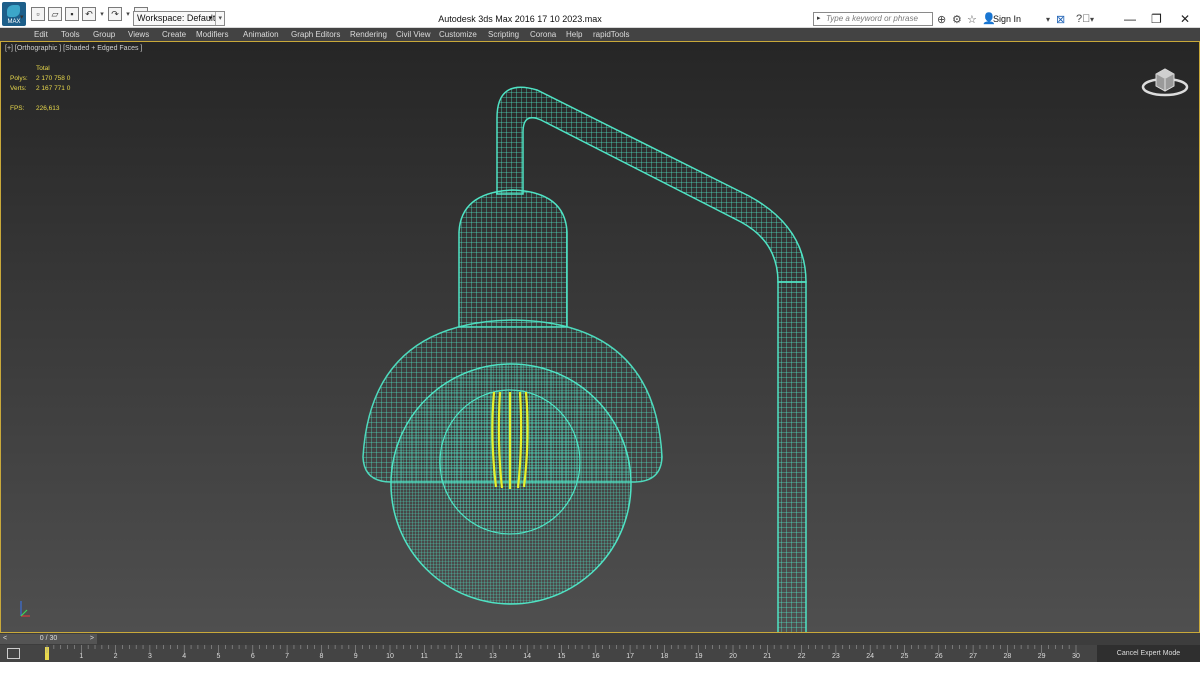 The height and width of the screenshot is (675, 1200). What do you see at coordinates (492, 656) in the screenshot?
I see `timeline-tick-label: 13` at bounding box center [492, 656].